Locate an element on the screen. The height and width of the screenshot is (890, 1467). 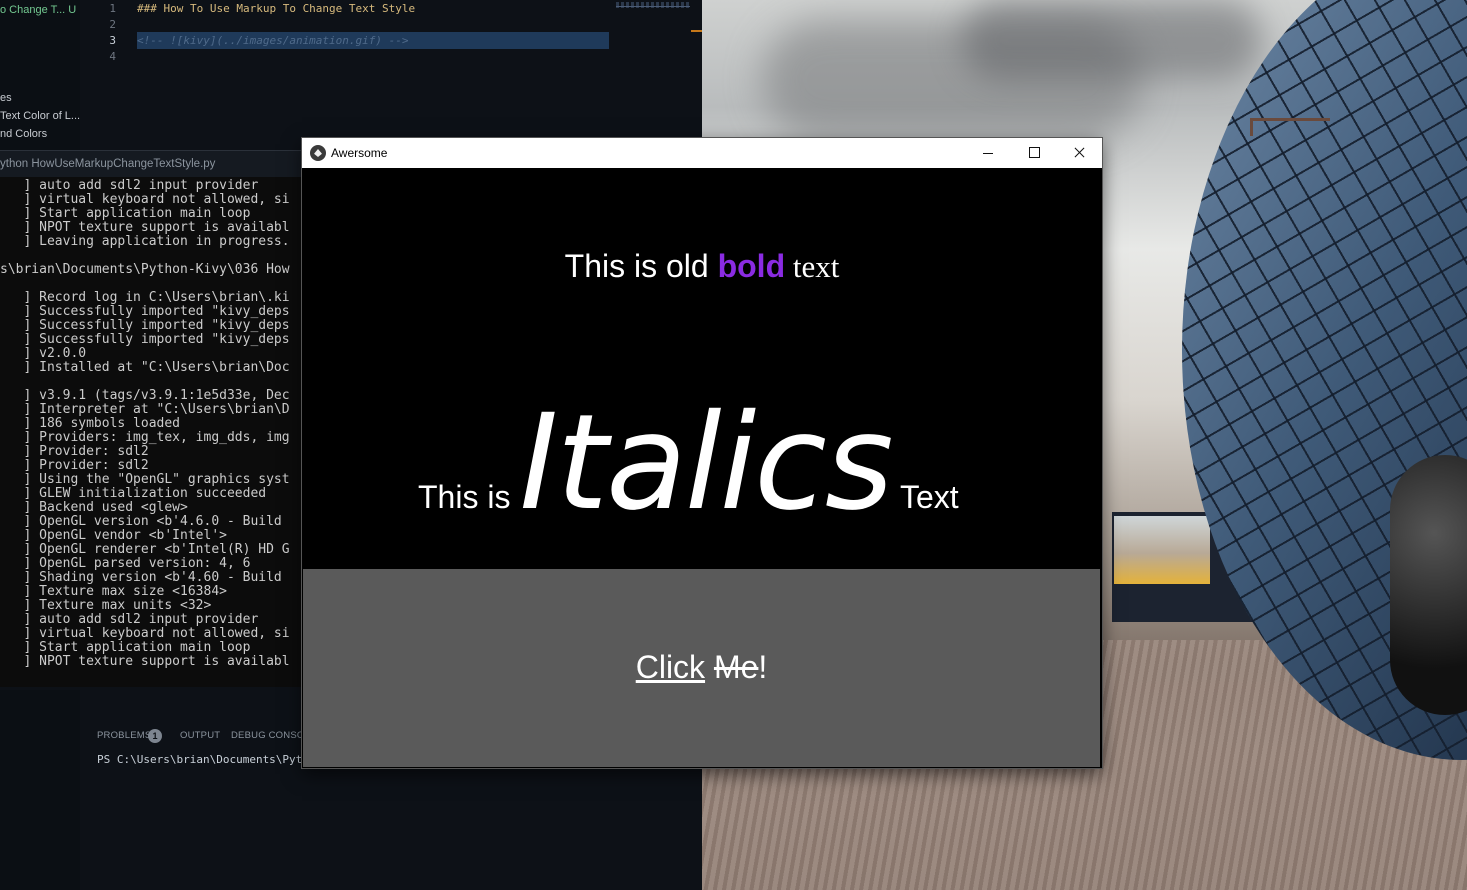
wallpaper-sculpture is located at coordinates (1428, 585).